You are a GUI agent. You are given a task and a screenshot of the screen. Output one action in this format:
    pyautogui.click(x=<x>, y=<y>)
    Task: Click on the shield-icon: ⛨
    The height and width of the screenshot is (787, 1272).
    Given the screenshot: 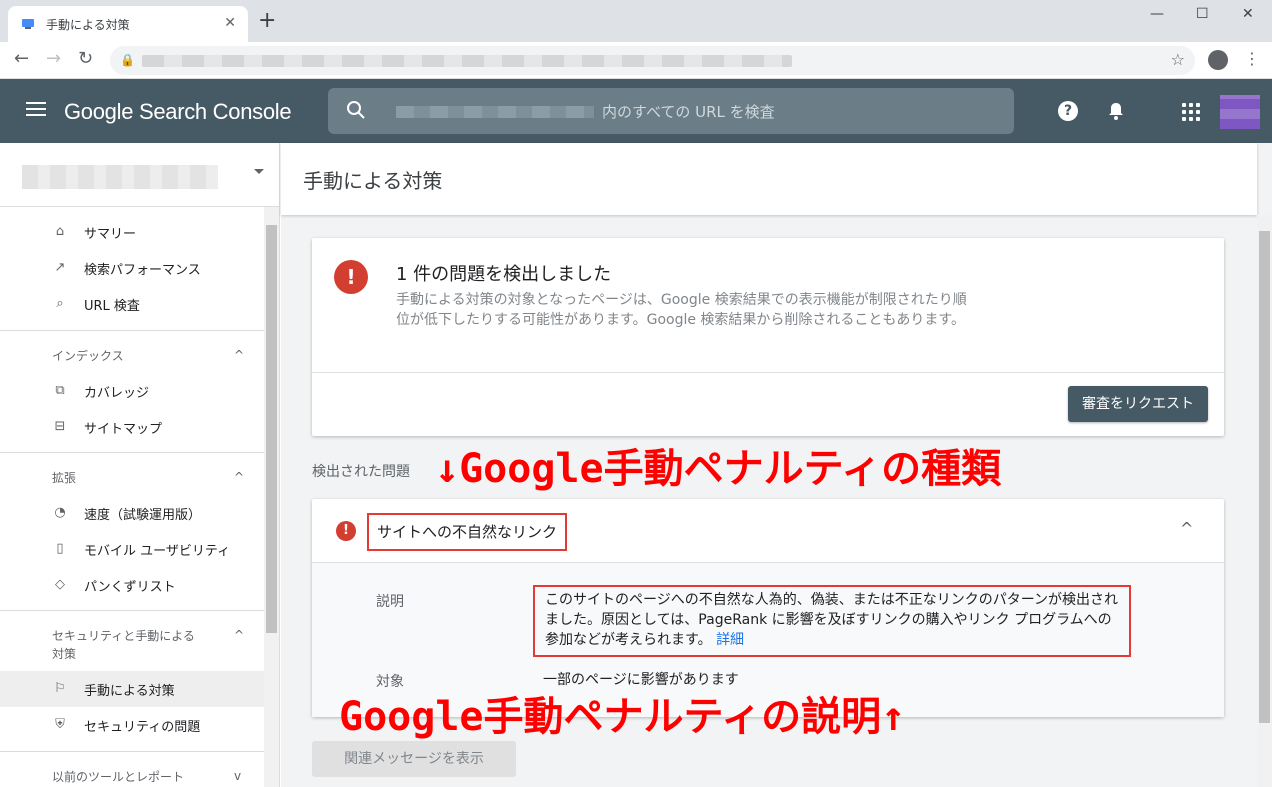 What is the action you would take?
    pyautogui.click(x=60, y=724)
    